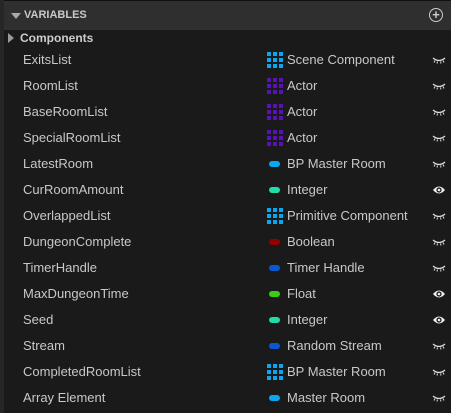 The image size is (451, 413). I want to click on variable-row: DungeonComplete Boolean, so click(227, 242).